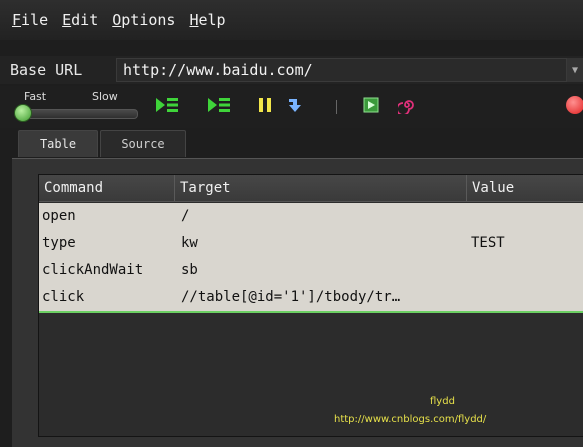 The height and width of the screenshot is (447, 583). I want to click on editor-tabs: Table Source, so click(291, 143).